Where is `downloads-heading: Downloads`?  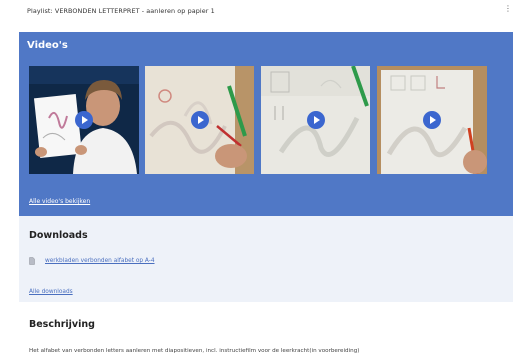 downloads-heading: Downloads is located at coordinates (58, 235).